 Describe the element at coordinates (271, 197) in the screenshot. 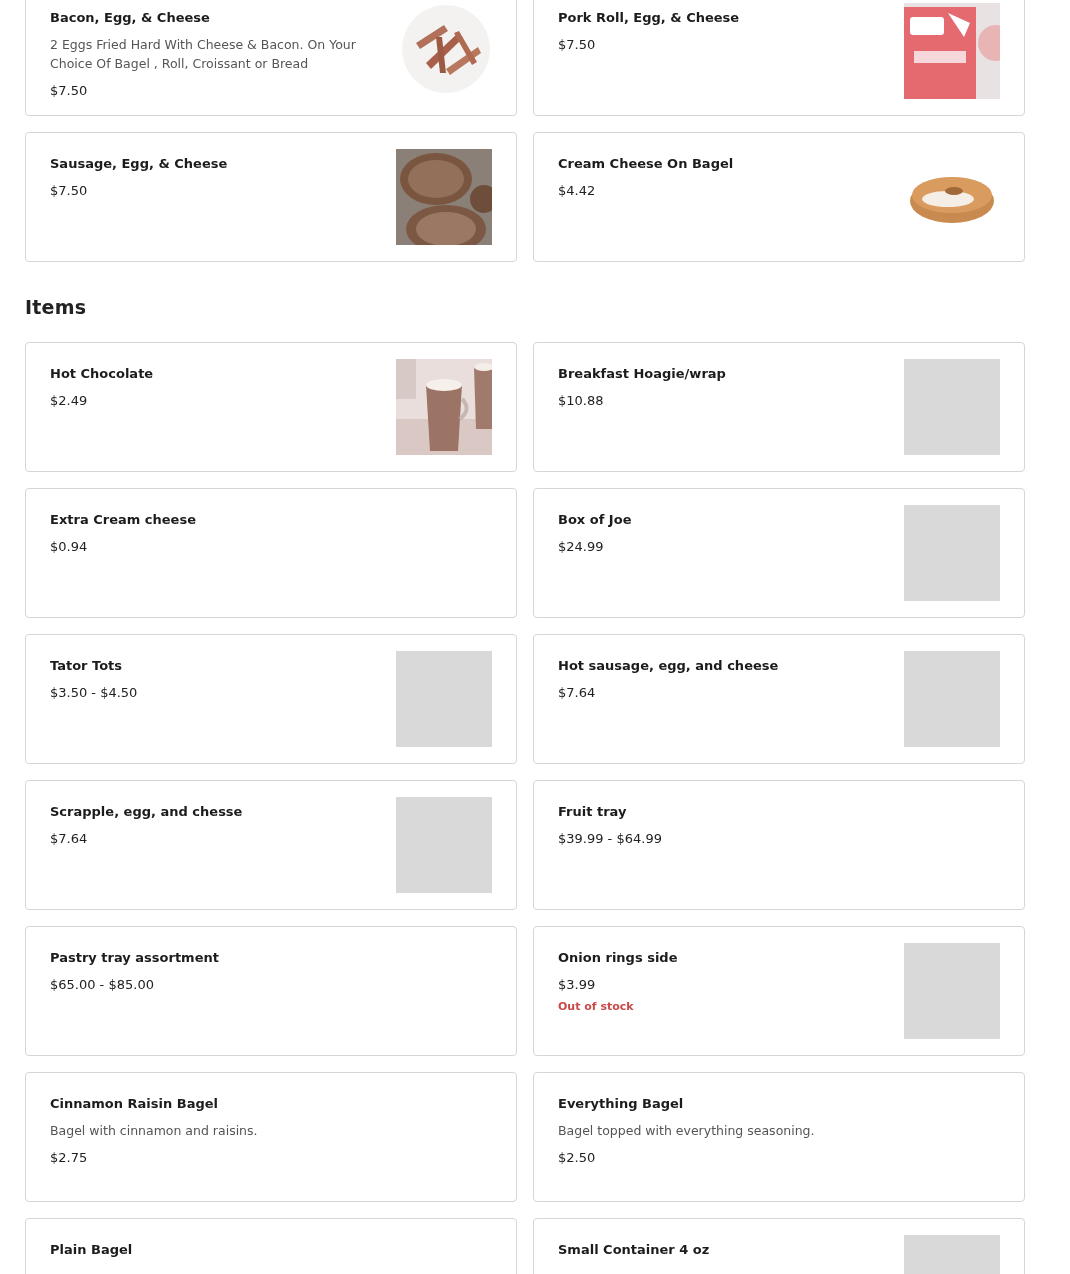

I see `menu-item-card: Sausage, Egg, & Cheese $7.50` at that location.